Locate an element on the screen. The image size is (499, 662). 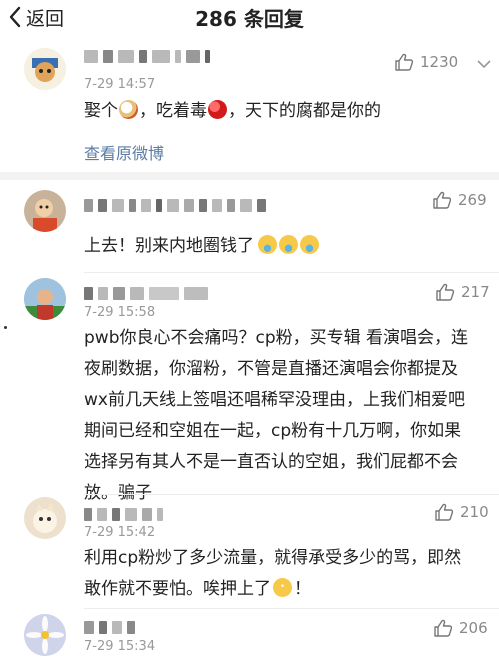
like-button: 269 is located at coordinates (459, 200).